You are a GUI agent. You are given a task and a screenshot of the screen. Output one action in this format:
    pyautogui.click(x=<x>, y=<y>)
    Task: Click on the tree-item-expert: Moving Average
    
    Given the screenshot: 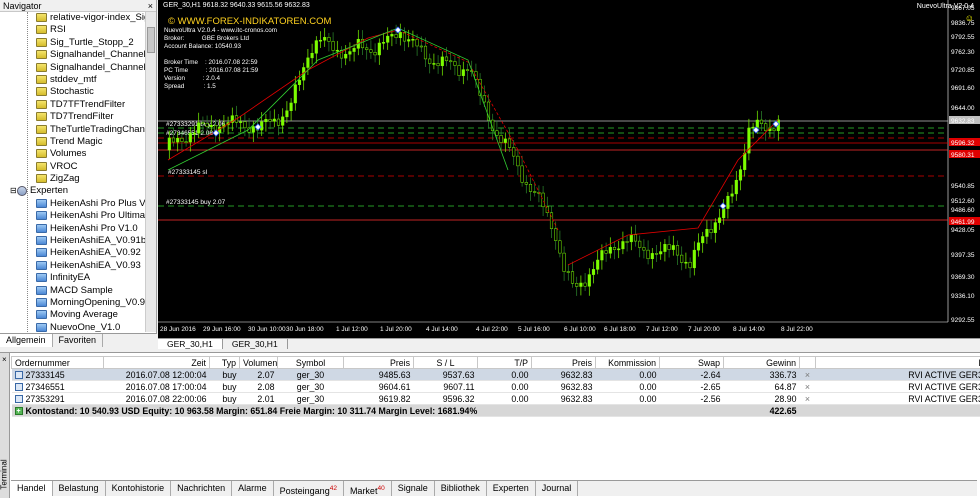 What is the action you would take?
    pyautogui.click(x=73, y=315)
    